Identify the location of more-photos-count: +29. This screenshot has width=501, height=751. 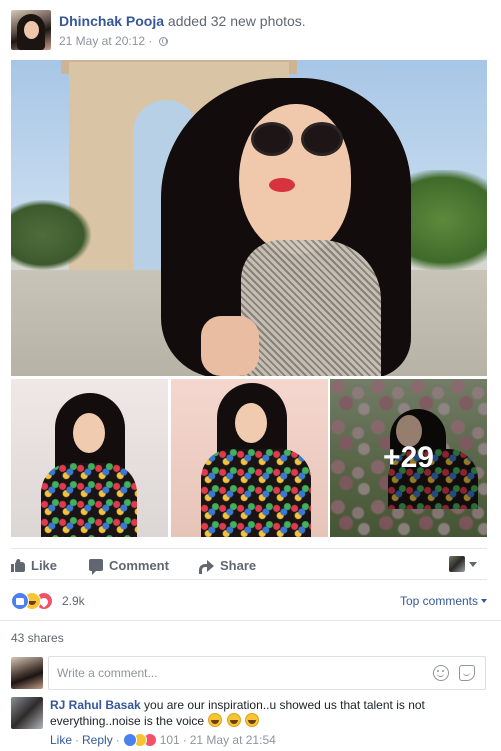
(408, 457).